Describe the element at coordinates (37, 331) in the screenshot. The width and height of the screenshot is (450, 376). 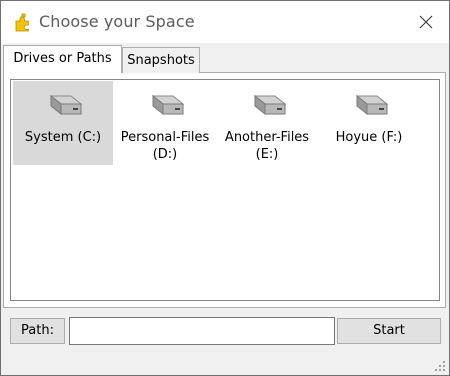
I see `path-label: Path:` at that location.